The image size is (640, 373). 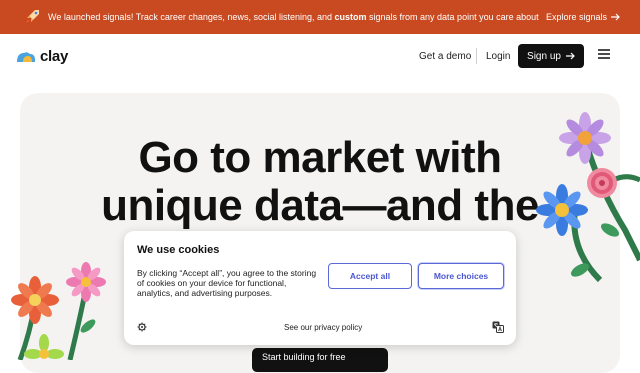 I want to click on more-choices-button: More choices, so click(x=461, y=276).